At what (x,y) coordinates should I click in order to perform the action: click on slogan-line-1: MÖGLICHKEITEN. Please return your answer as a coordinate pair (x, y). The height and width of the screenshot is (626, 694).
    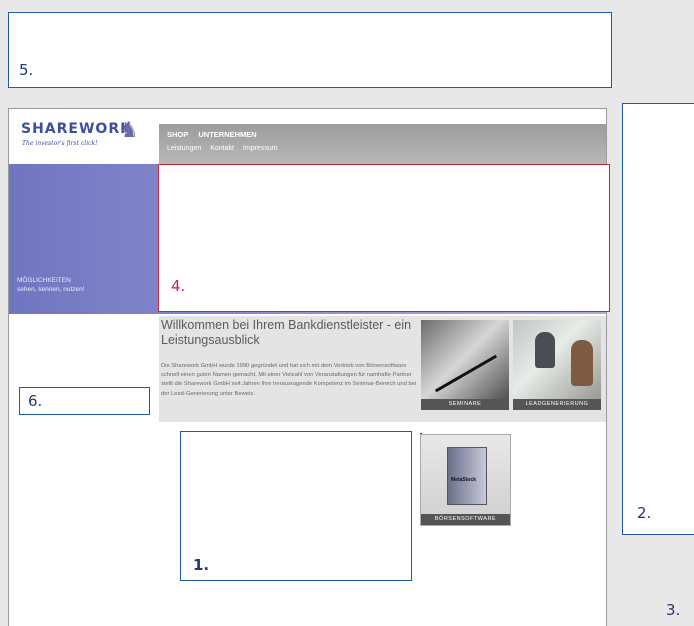
    Looking at the image, I should click on (44, 280).